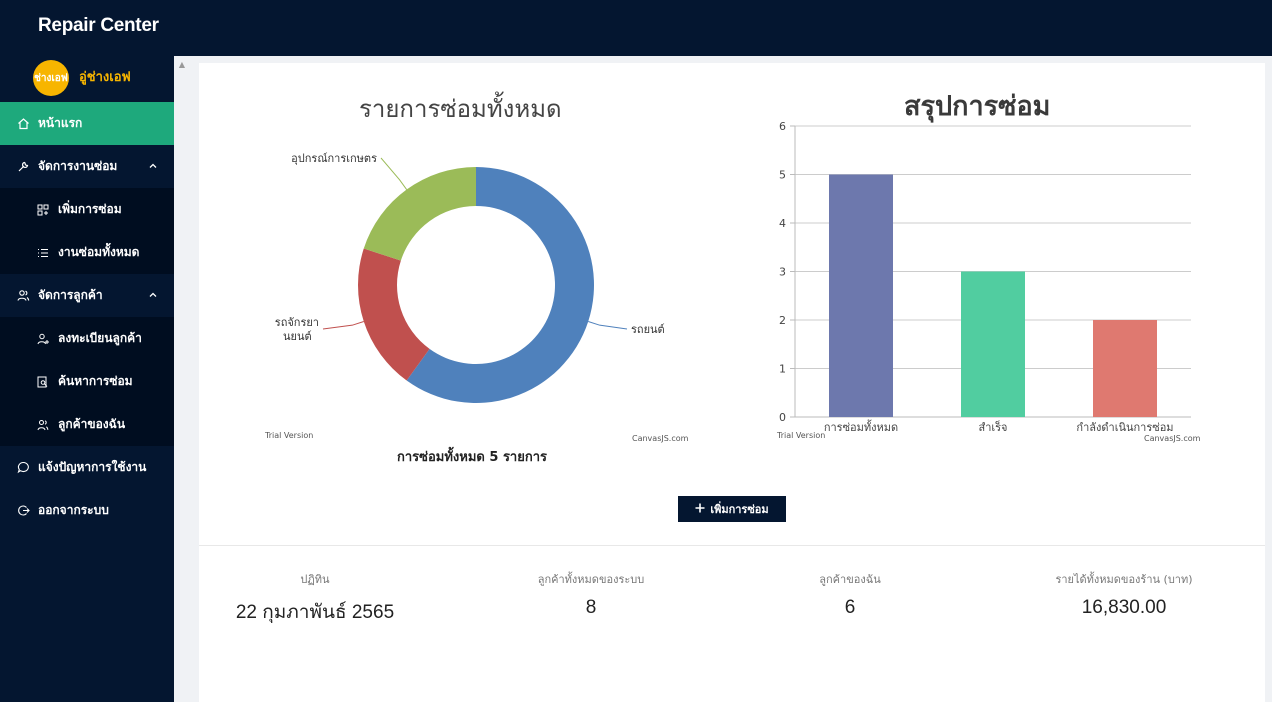 The height and width of the screenshot is (702, 1272). I want to click on user-profile: ช่างเอฟ อู่ช่างเอฟ, so click(87, 79).